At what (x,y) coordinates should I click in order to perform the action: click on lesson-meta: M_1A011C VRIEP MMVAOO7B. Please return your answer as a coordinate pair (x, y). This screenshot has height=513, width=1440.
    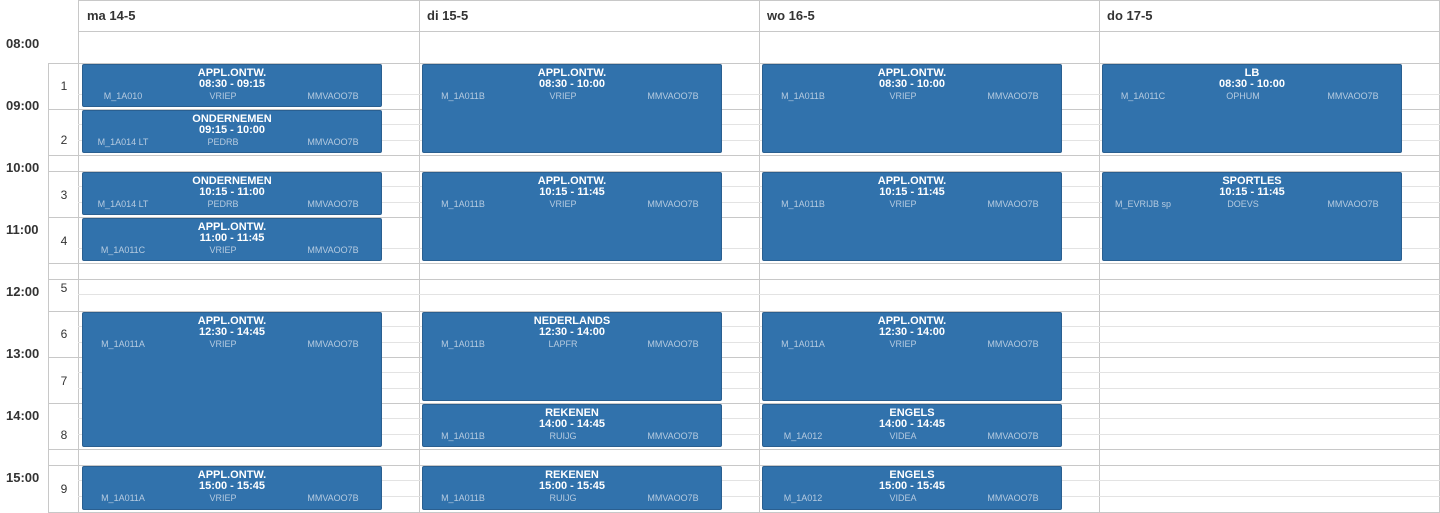
    Looking at the image, I should click on (232, 250).